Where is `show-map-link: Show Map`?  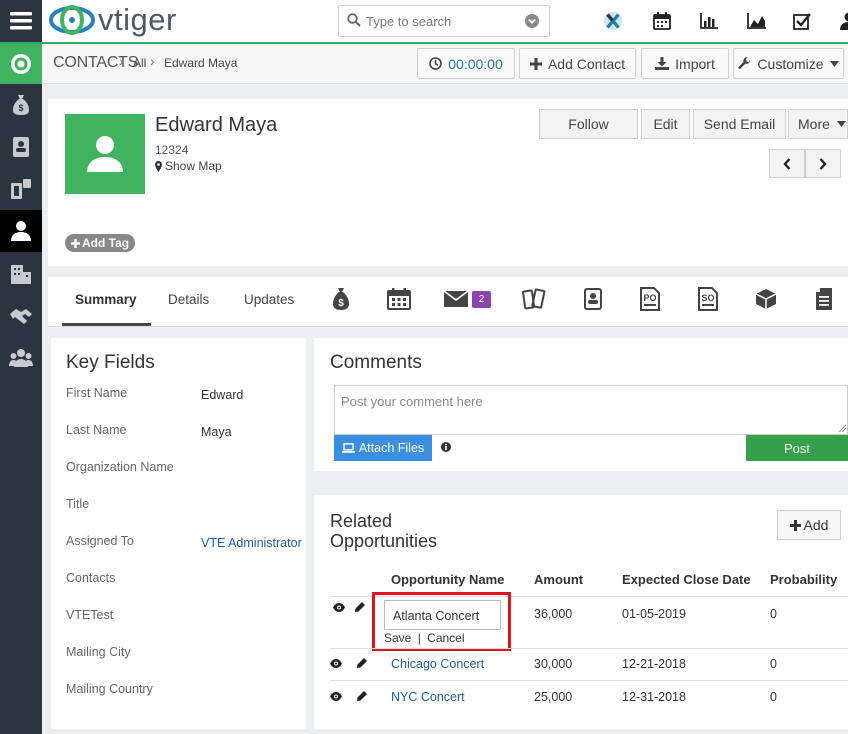 show-map-link: Show Map is located at coordinates (188, 166).